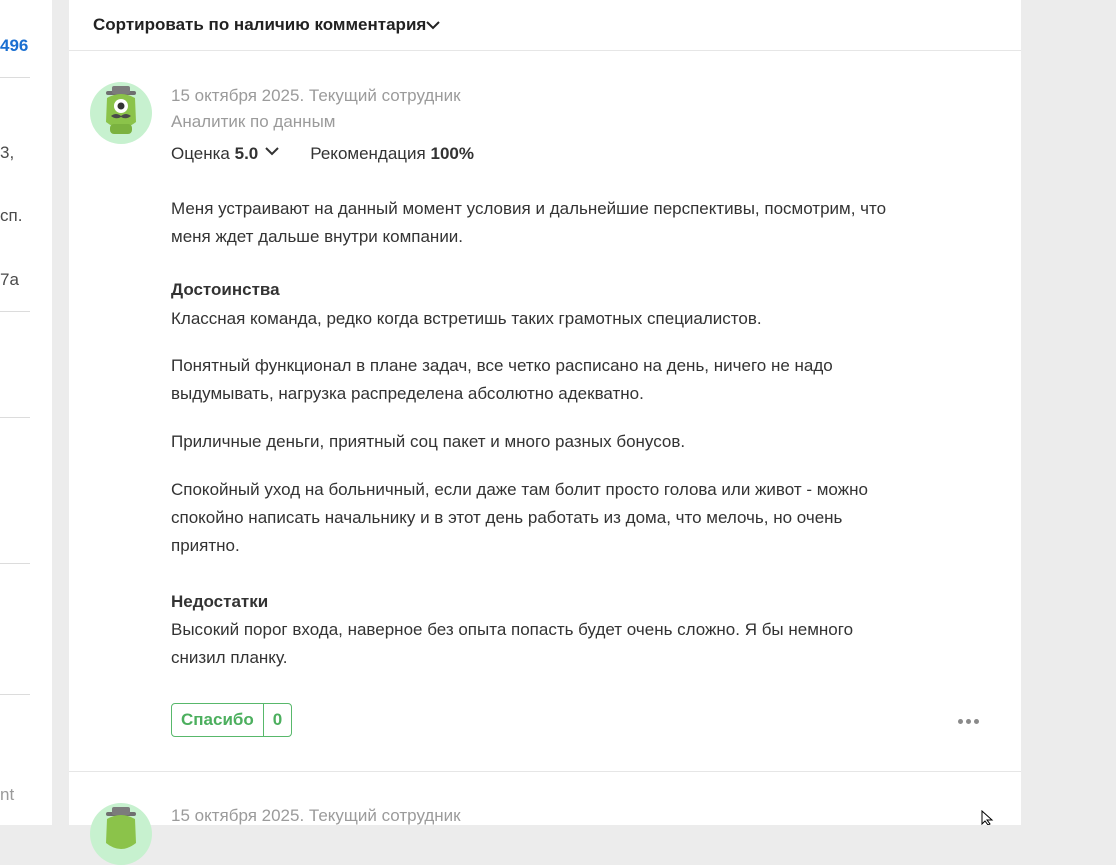  I want to click on cons-title: Недостатки, so click(220, 601).